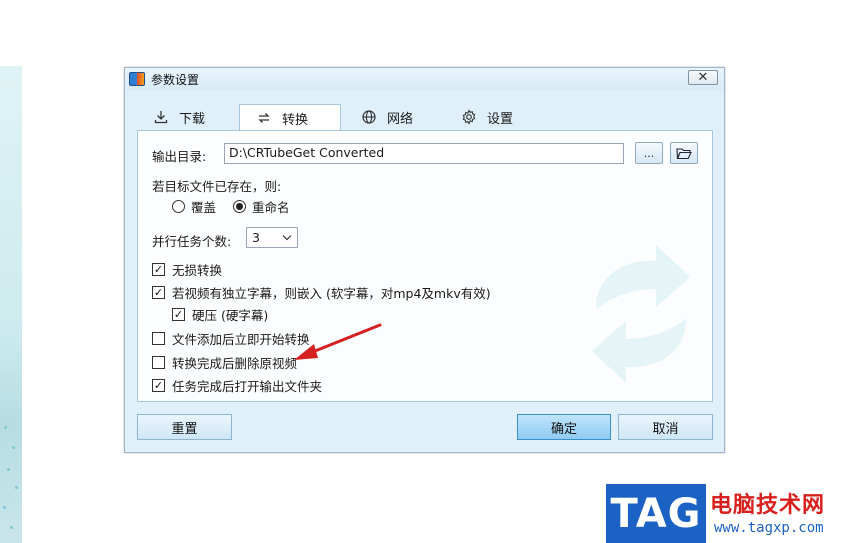 The image size is (854, 543). What do you see at coordinates (217, 186) in the screenshot?
I see `if-exists-label: 若目标文件已存在，则:` at bounding box center [217, 186].